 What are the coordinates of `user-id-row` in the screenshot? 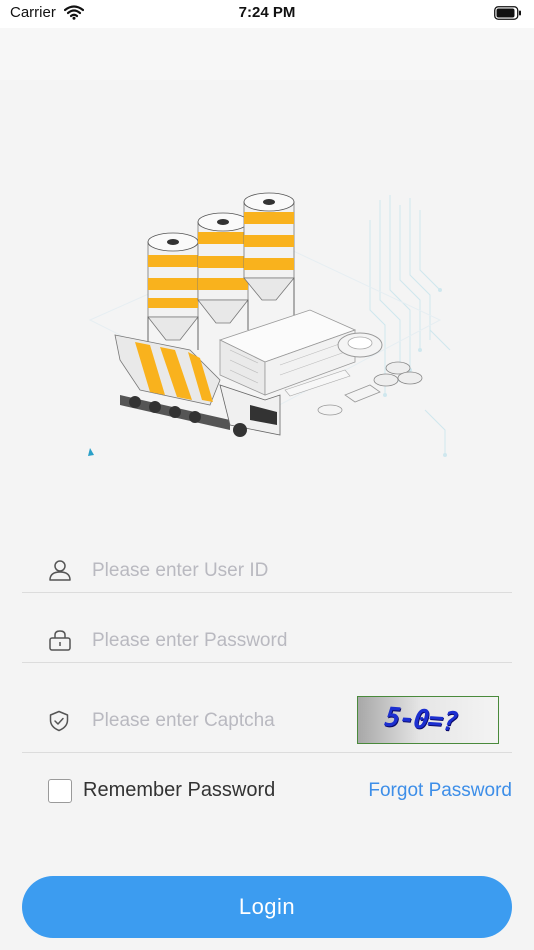 It's located at (267, 569).